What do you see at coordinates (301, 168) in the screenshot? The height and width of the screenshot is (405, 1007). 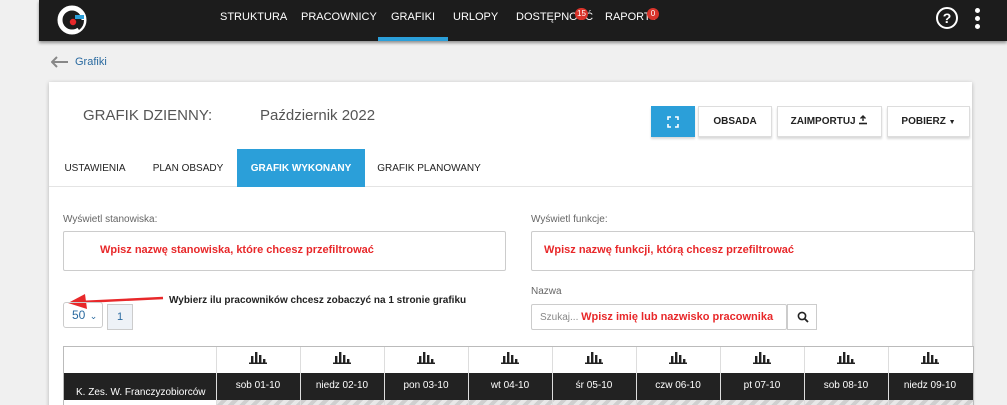 I see `tab-grafik-wykonany: GRAFIK WYKONANY` at bounding box center [301, 168].